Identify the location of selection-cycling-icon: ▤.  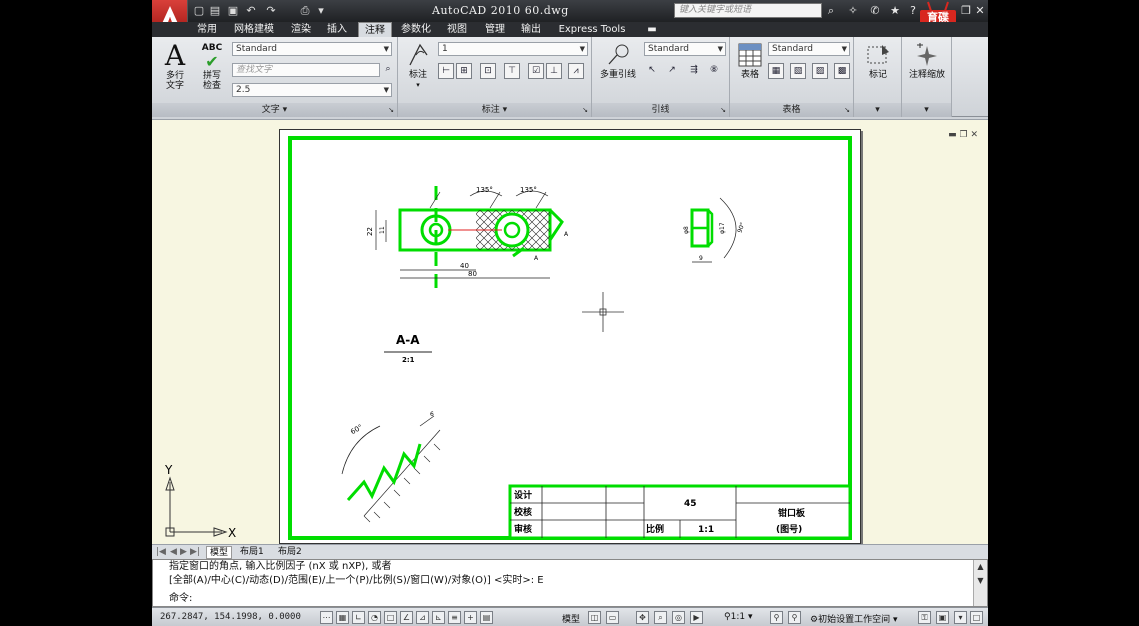
(486, 617).